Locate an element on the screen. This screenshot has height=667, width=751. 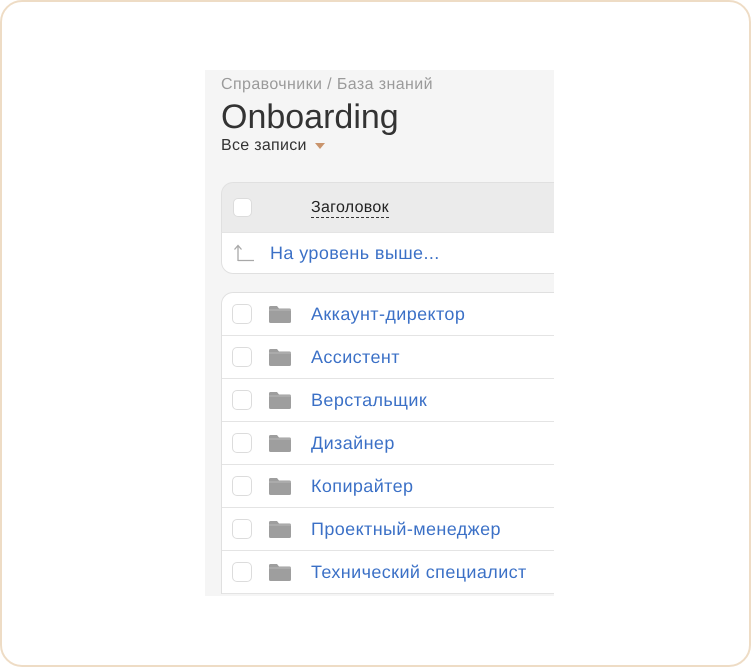
folder-name-link: Дизайнер is located at coordinates (353, 443).